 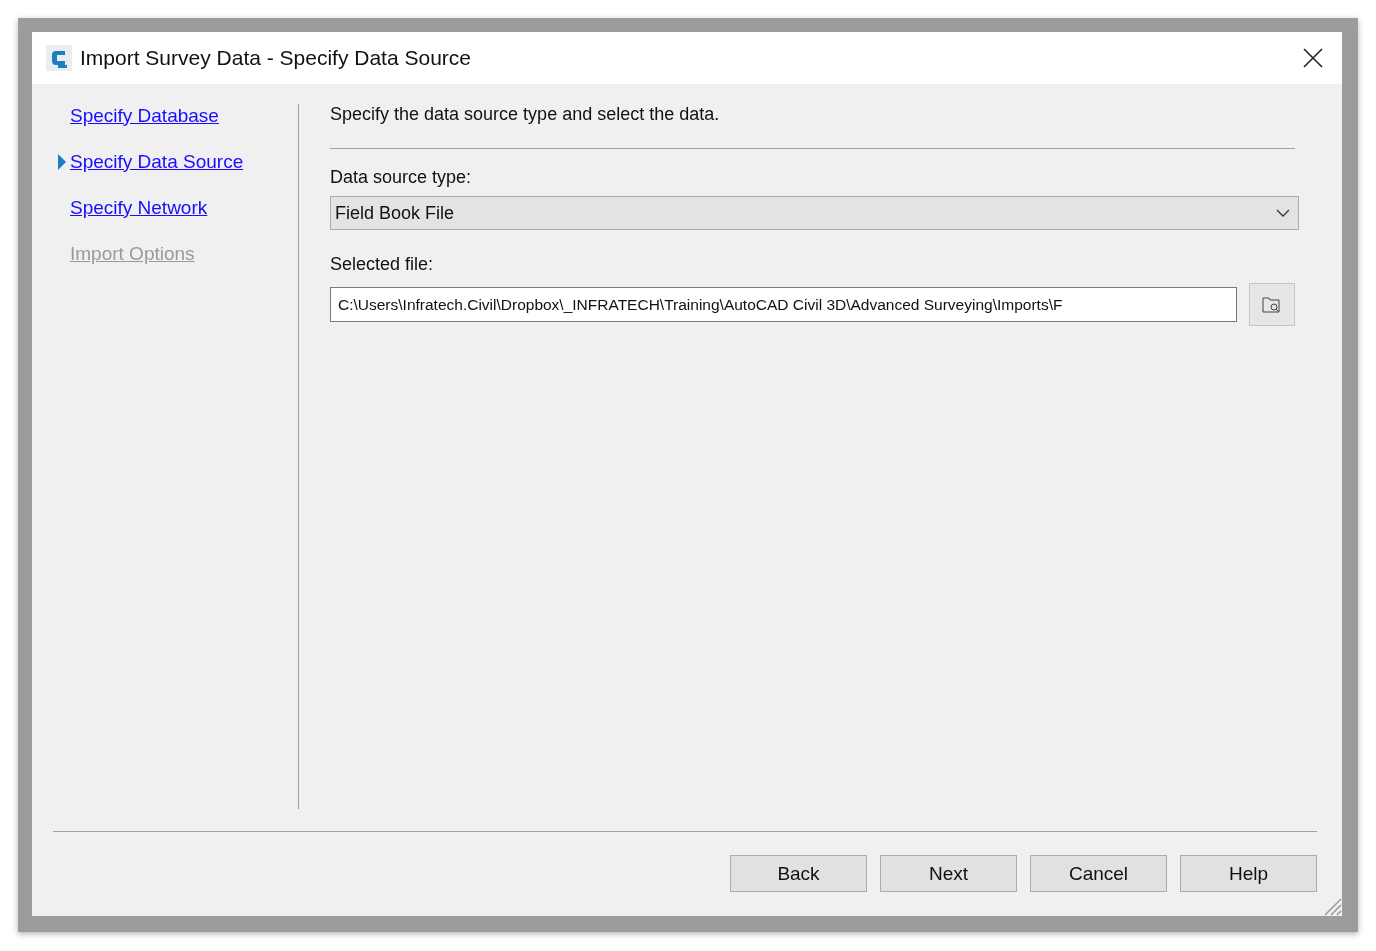 What do you see at coordinates (401, 177) in the screenshot?
I see `field-label: Data source type:` at bounding box center [401, 177].